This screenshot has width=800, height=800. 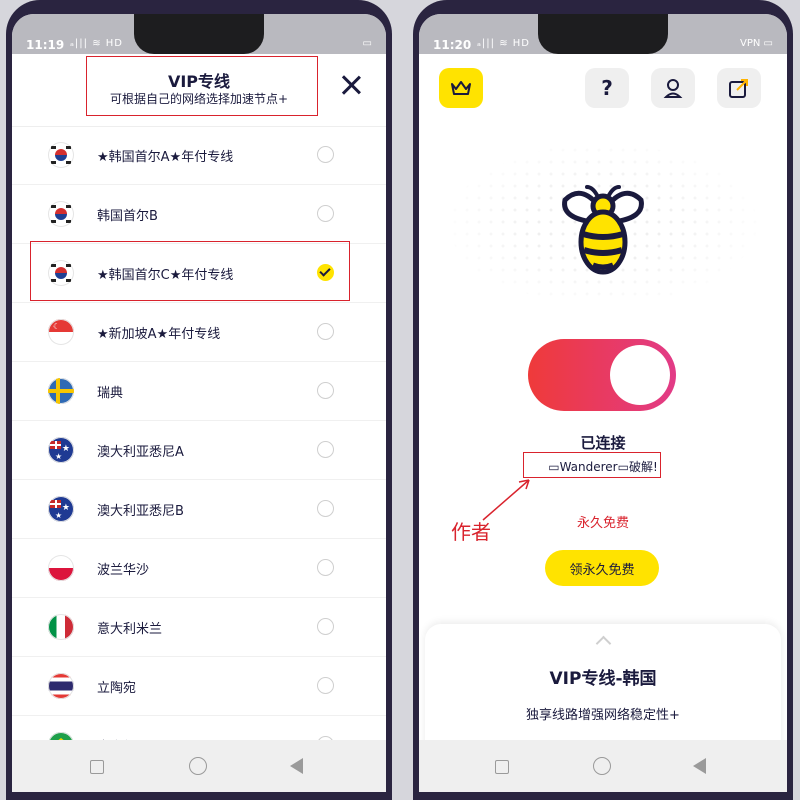 I want to click on bee-logo-icon, so click(x=603, y=230).